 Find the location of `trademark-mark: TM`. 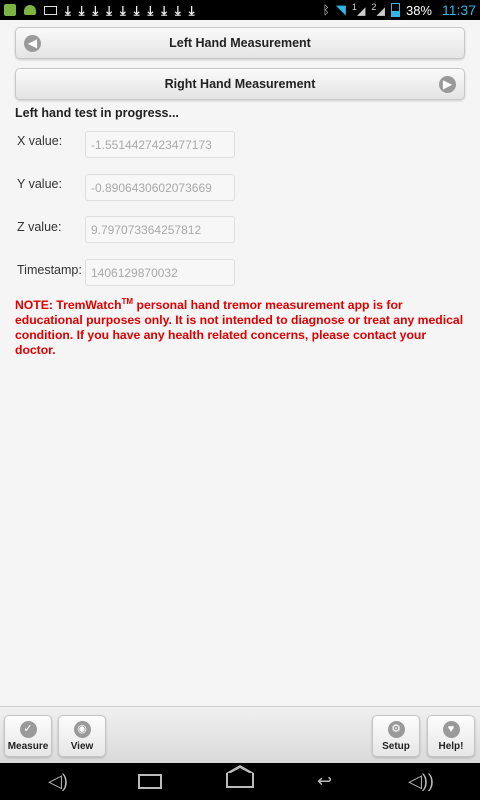

trademark-mark: TM is located at coordinates (127, 301).